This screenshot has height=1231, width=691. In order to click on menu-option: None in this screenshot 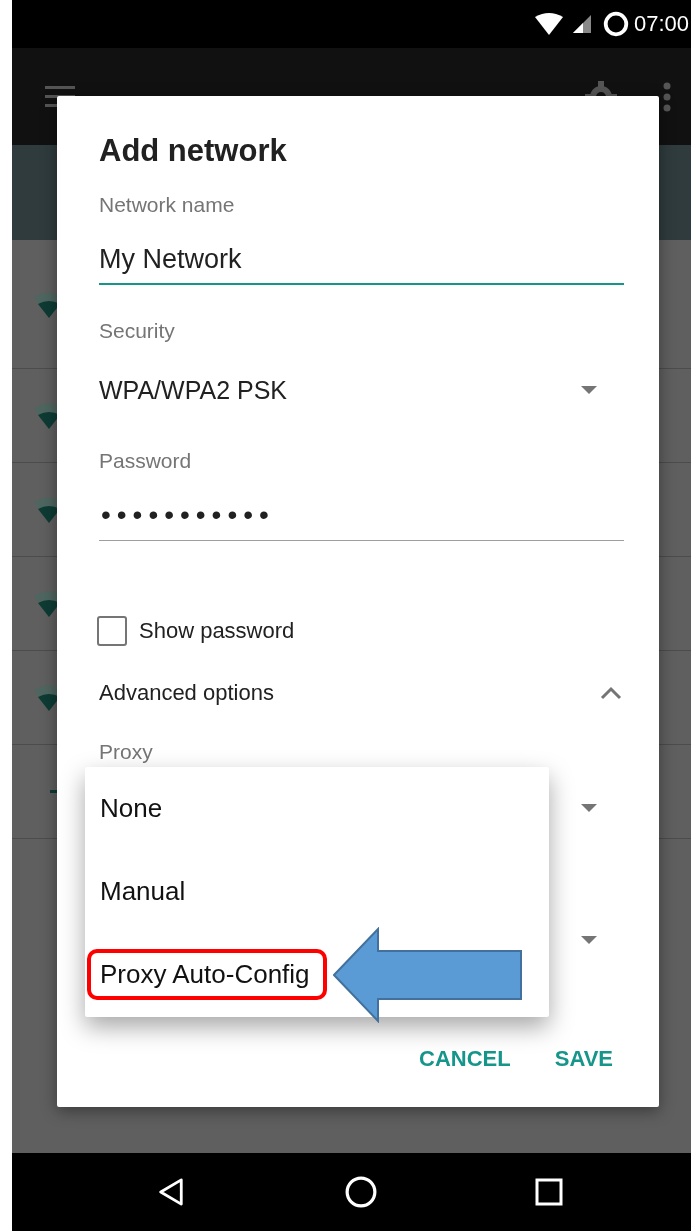, I will do `click(133, 808)`.